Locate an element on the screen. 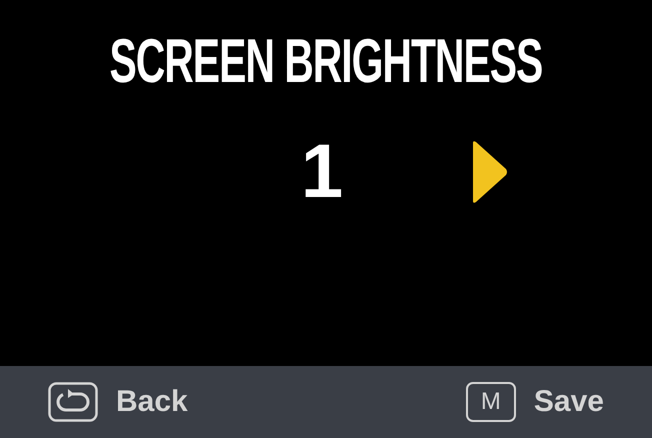 The image size is (652, 438). back-button: Back is located at coordinates (118, 402).